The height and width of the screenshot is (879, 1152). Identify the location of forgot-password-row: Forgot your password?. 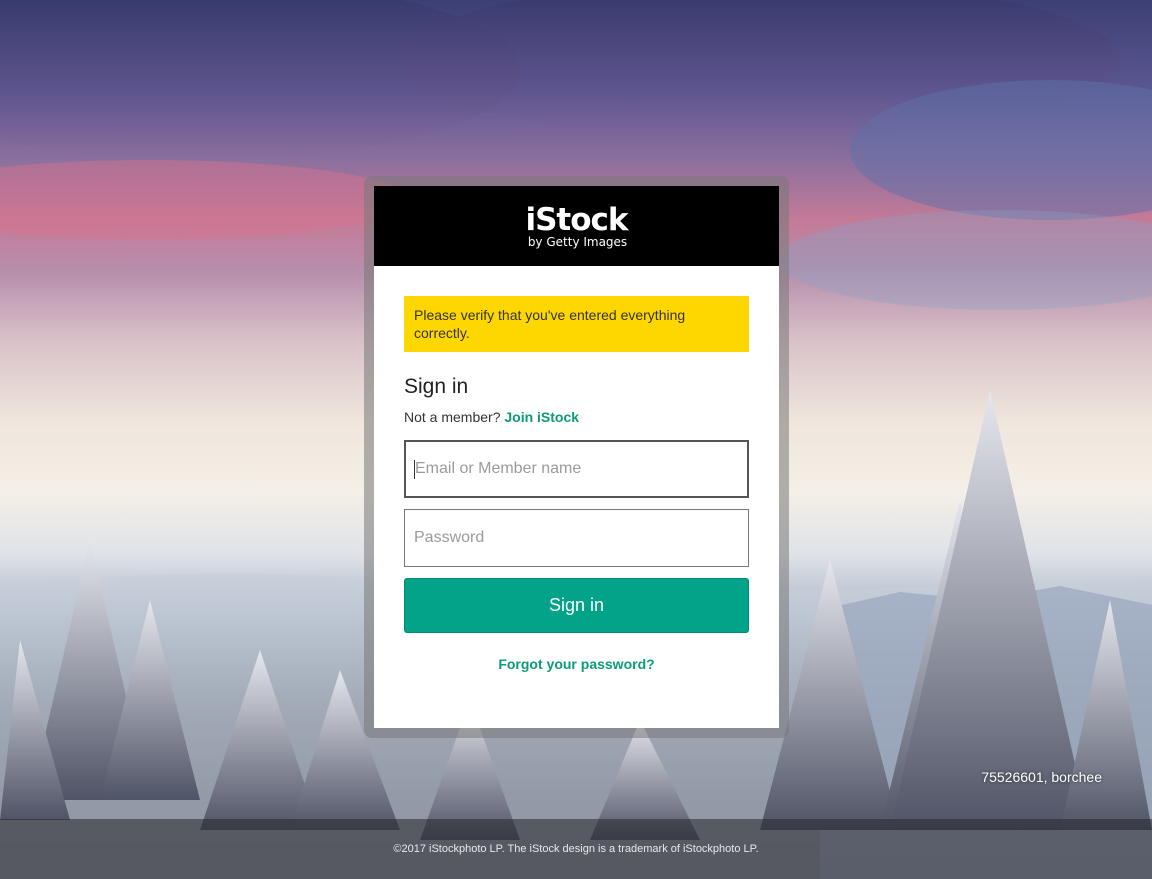
(576, 664).